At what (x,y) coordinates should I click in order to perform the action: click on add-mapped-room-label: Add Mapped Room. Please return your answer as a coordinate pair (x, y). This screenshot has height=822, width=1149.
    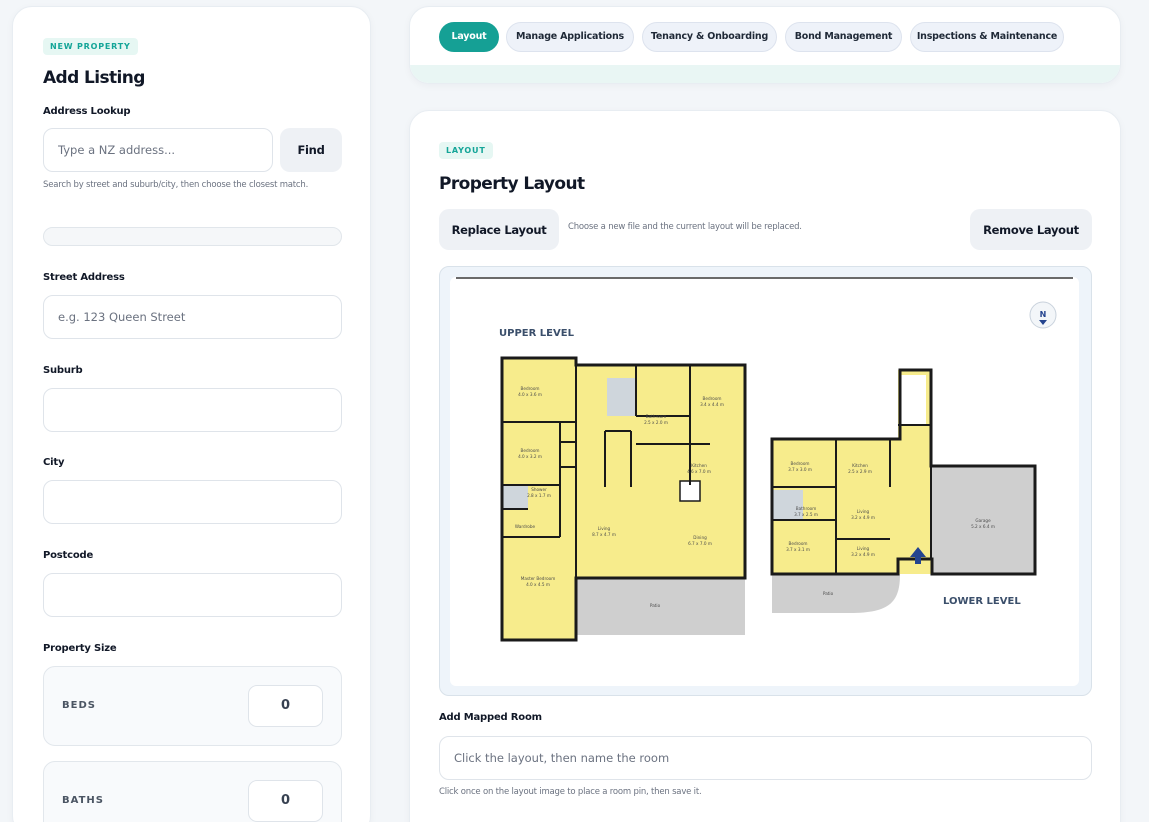
    Looking at the image, I should click on (490, 717).